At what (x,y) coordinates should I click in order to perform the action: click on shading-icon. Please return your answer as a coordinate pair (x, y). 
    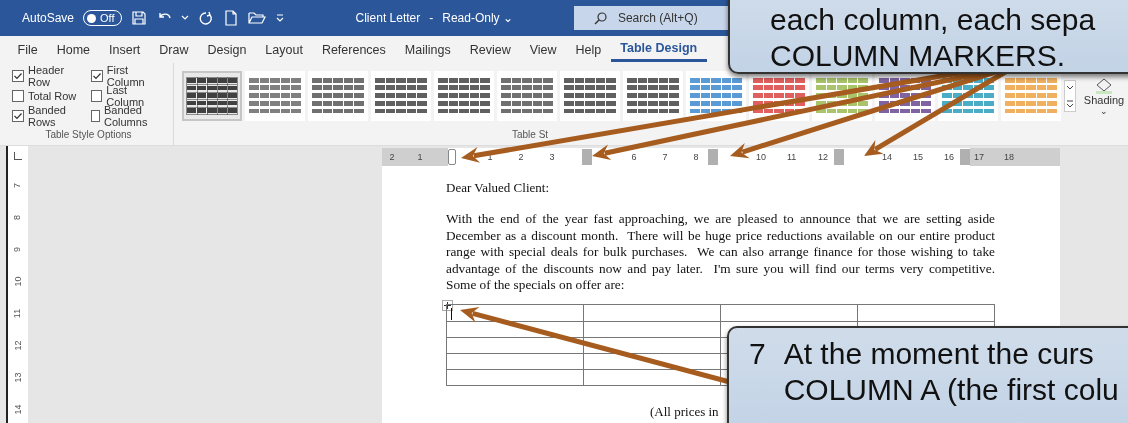
    Looking at the image, I should click on (1104, 86).